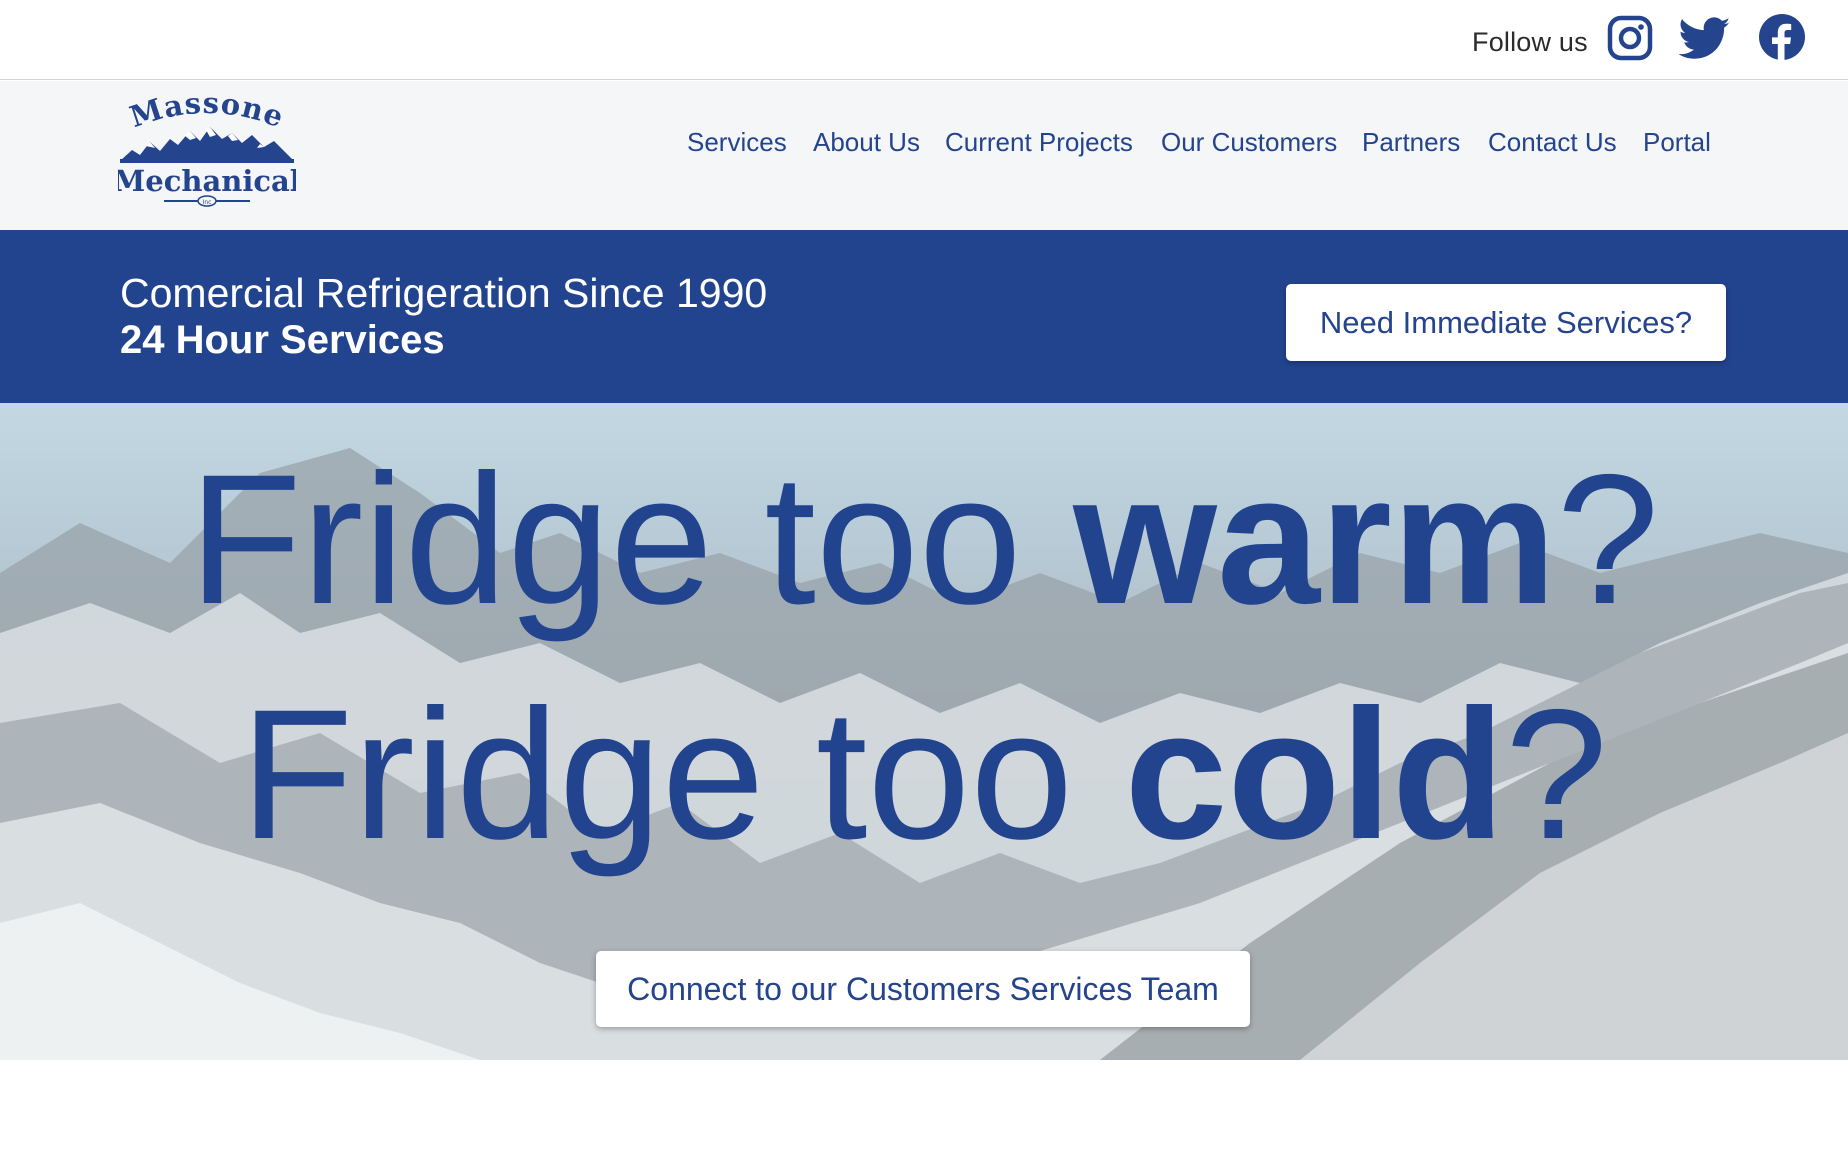  I want to click on tagline-since: Comercial Refrigeration Since 1990, so click(444, 293).